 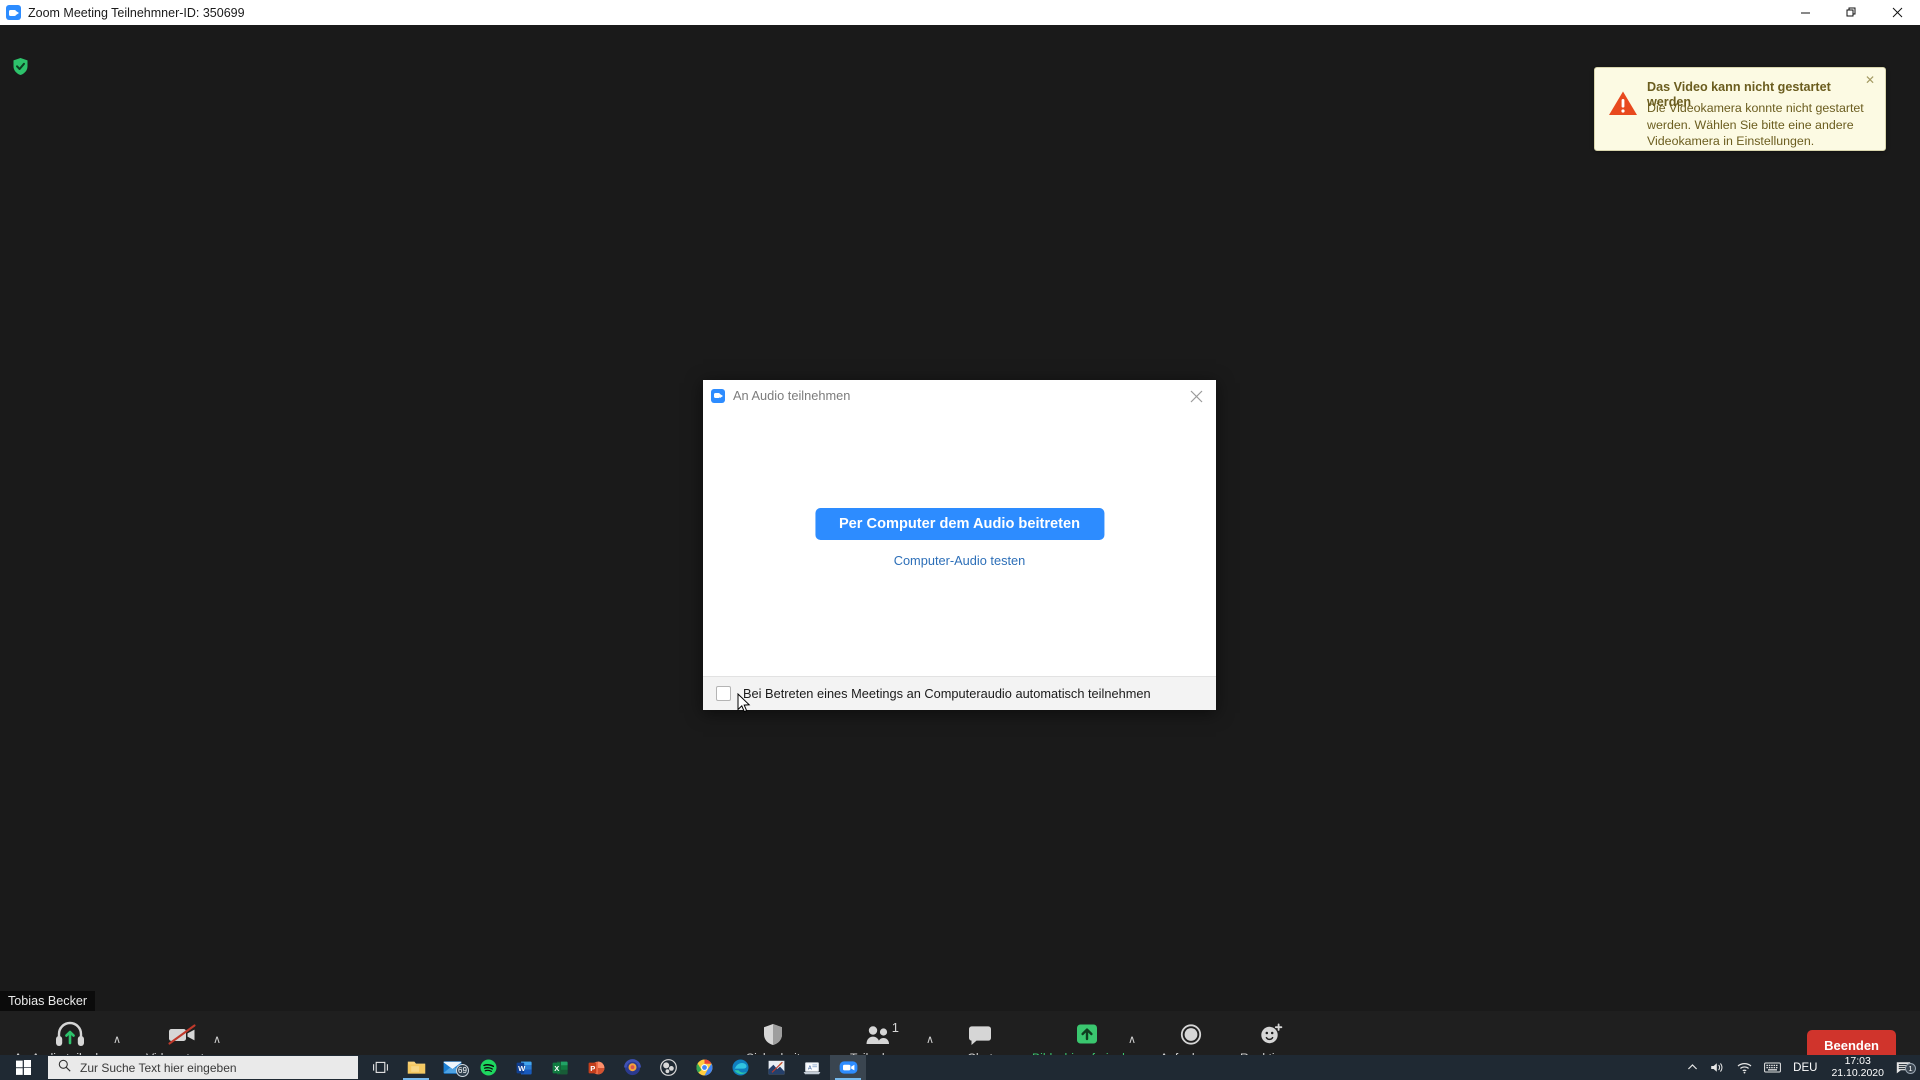 What do you see at coordinates (1897, 12) in the screenshot?
I see `close-button` at bounding box center [1897, 12].